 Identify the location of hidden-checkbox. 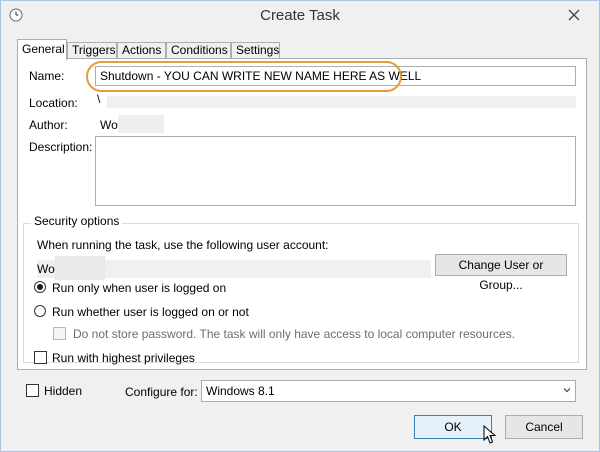
(32, 390).